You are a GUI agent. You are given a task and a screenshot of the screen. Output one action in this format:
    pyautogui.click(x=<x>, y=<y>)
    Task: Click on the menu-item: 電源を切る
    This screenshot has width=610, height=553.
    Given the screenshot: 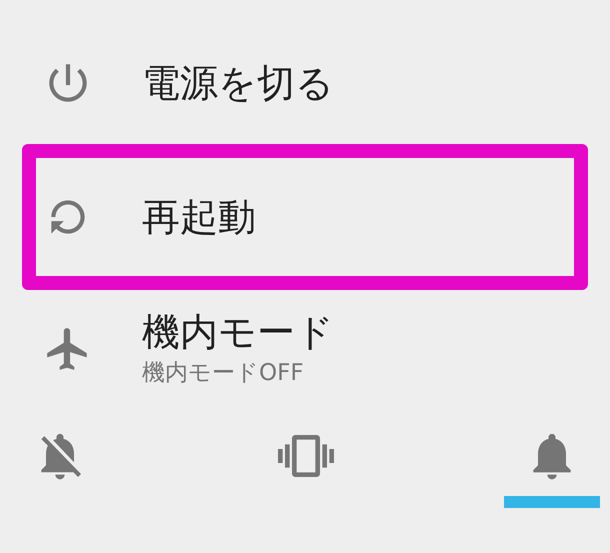 What is the action you would take?
    pyautogui.click(x=305, y=82)
    